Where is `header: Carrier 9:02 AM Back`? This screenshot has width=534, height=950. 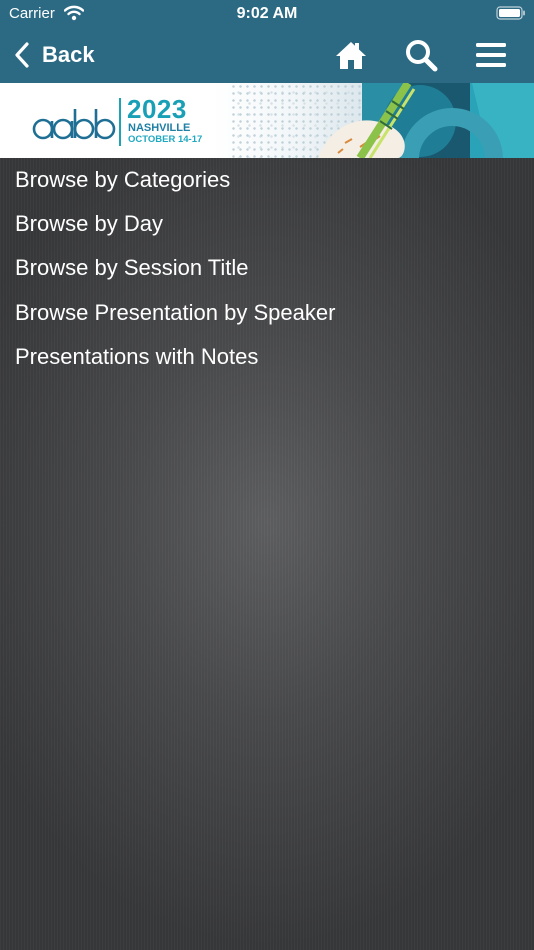
header: Carrier 9:02 AM Back is located at coordinates (267, 41).